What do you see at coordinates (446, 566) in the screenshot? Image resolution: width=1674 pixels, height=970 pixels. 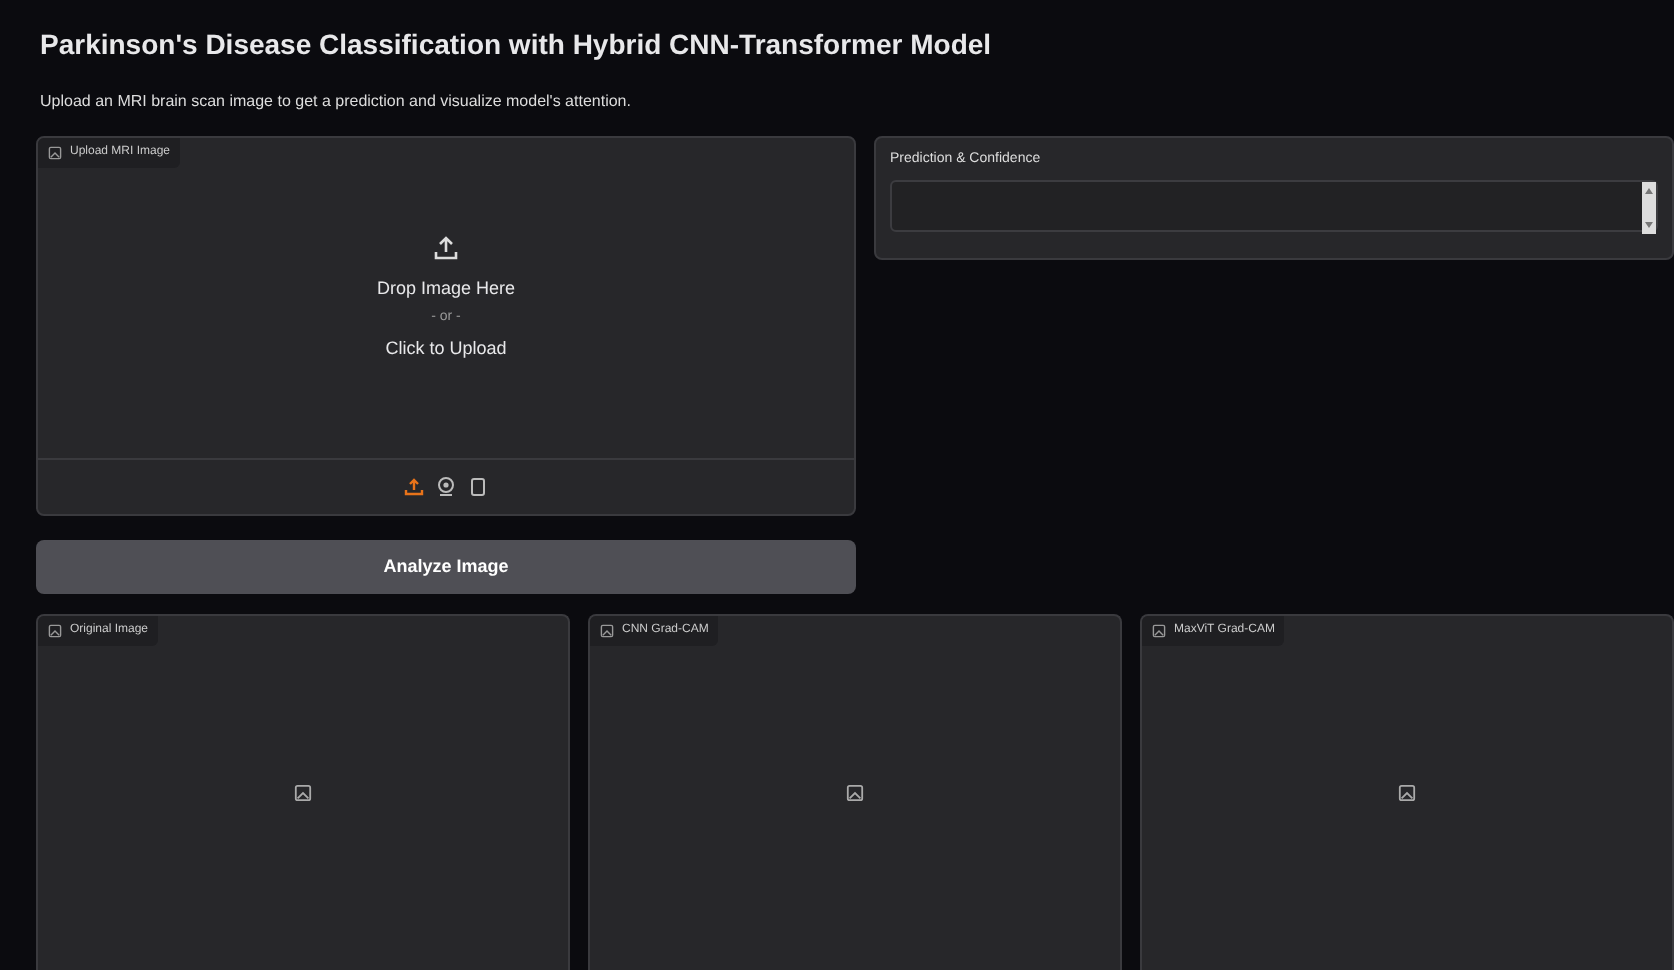 I see `analyze-button: Analyze Image` at bounding box center [446, 566].